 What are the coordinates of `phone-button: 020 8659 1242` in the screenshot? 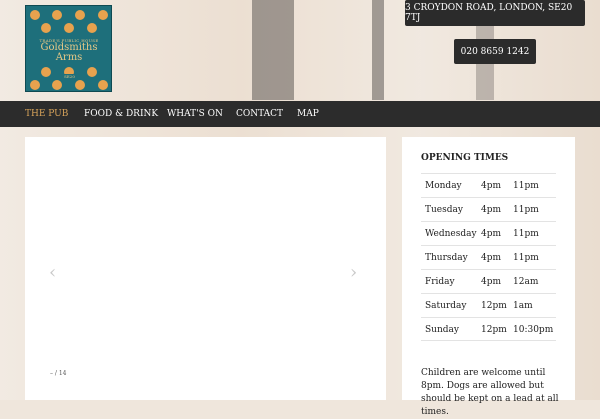 It's located at (495, 51).